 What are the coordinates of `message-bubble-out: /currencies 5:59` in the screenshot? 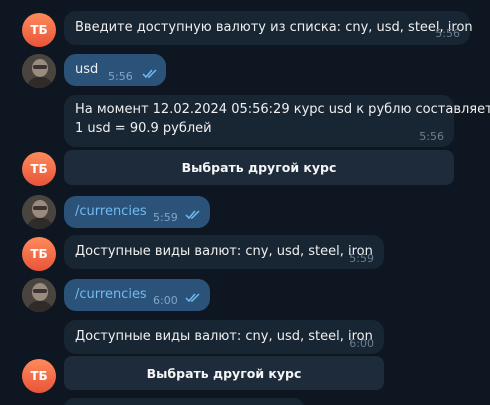 It's located at (137, 212).